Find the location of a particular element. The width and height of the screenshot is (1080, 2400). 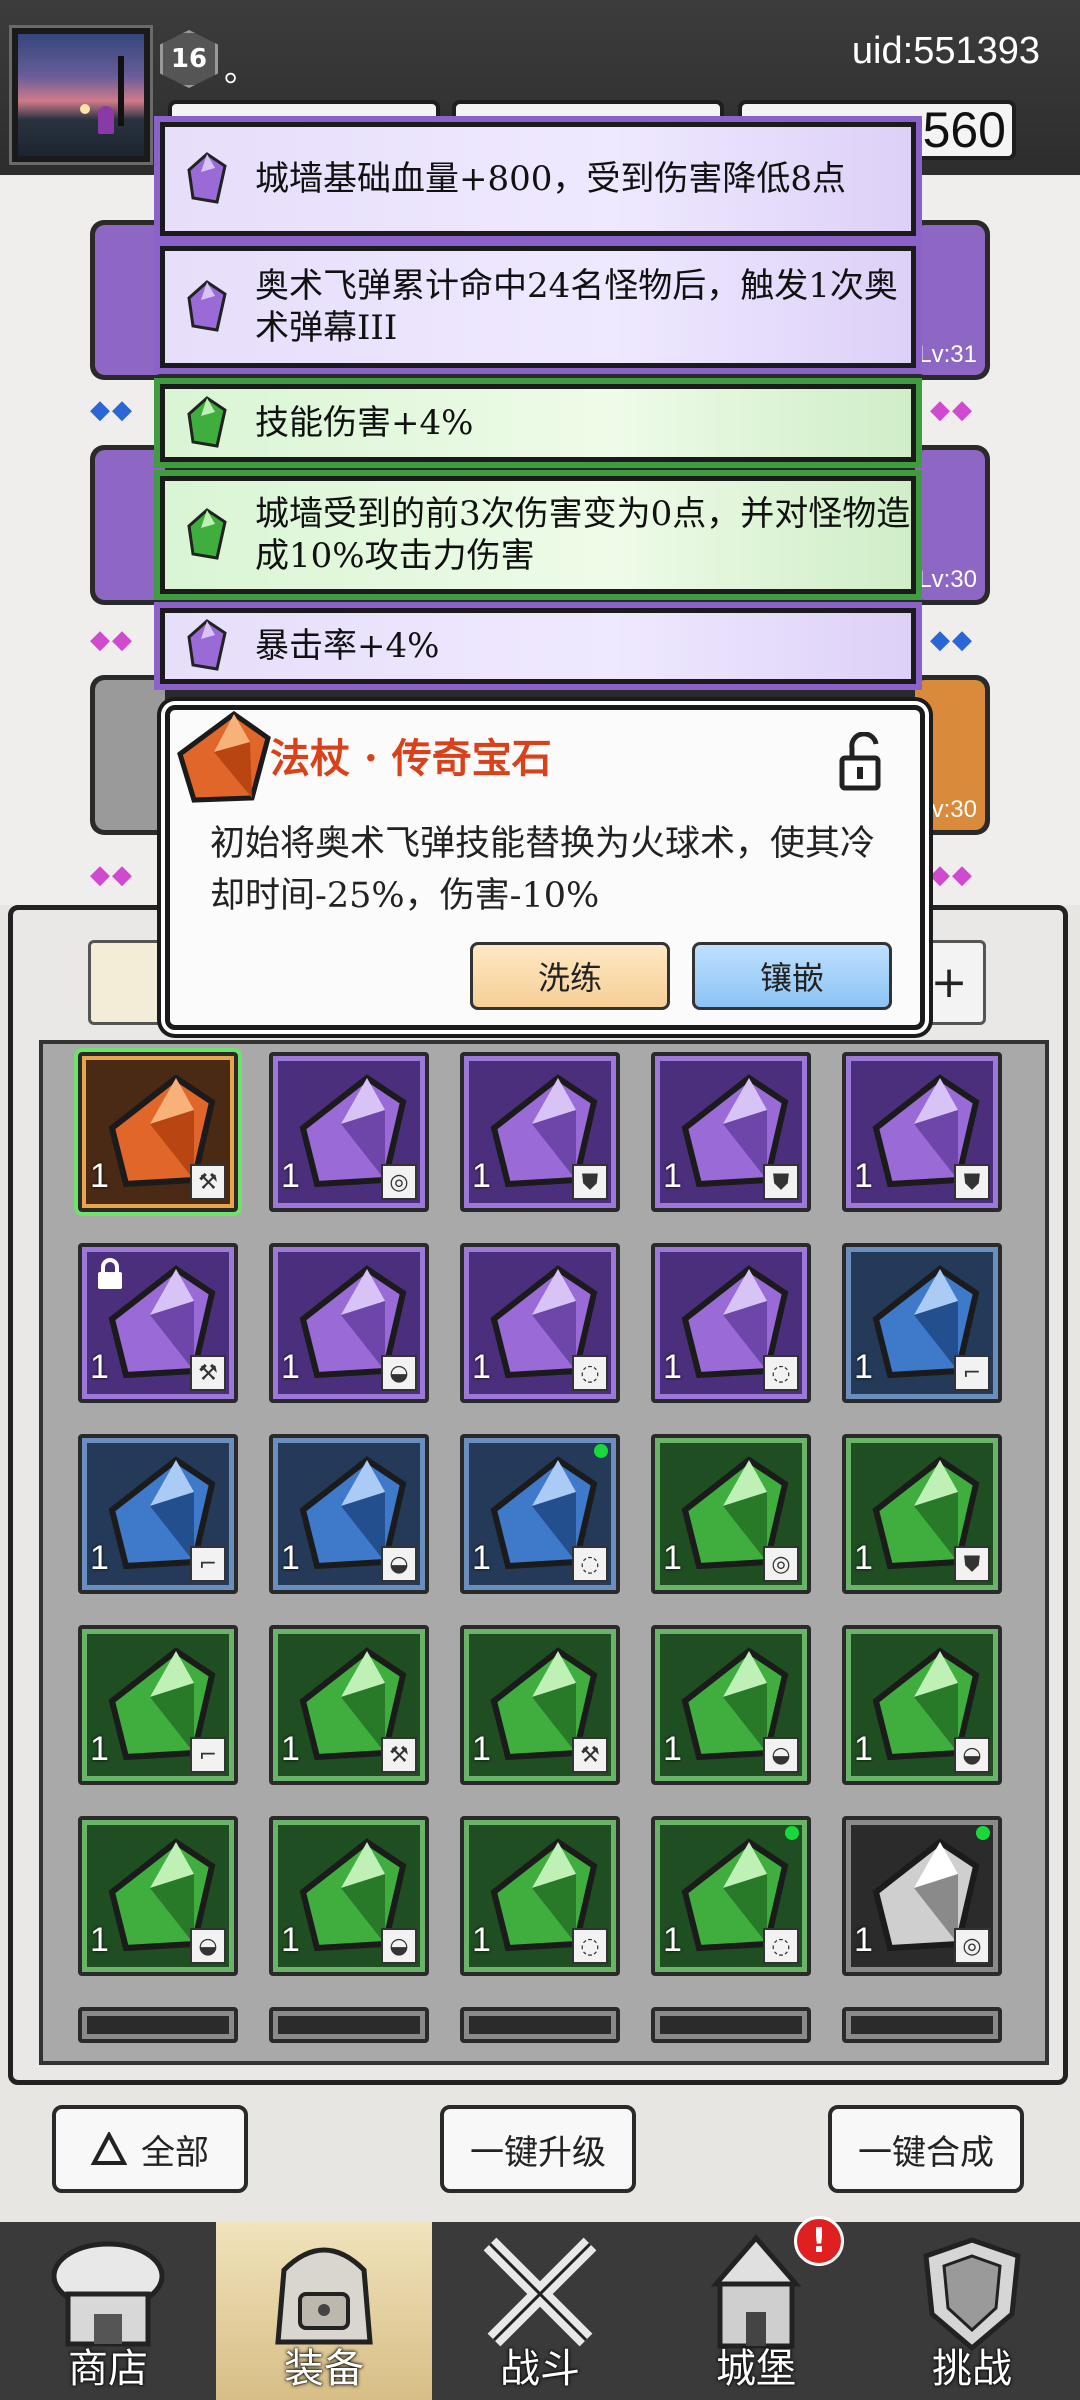

inventory-slot-white-gem: 1 ◎ is located at coordinates (922, 1896).